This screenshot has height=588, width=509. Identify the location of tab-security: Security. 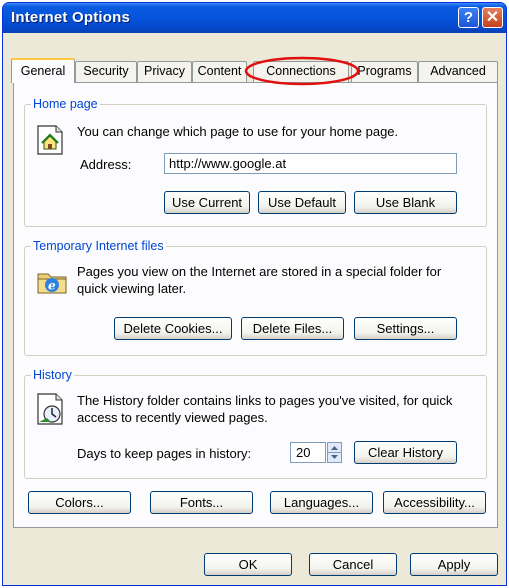
(106, 71).